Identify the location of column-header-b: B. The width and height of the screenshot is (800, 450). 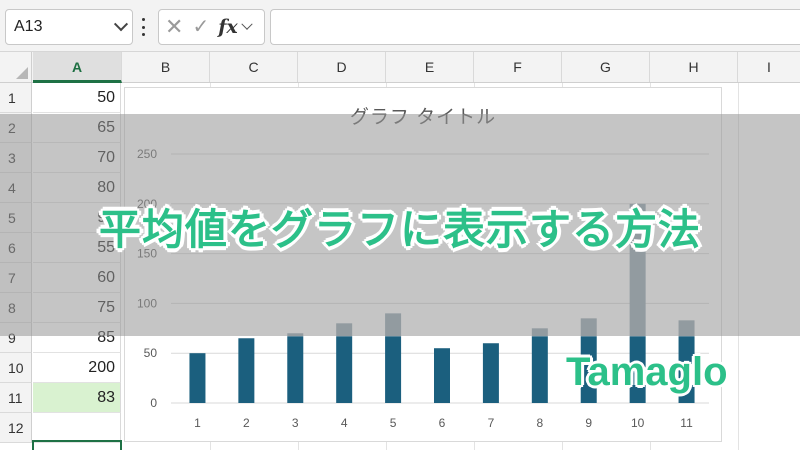
(166, 67).